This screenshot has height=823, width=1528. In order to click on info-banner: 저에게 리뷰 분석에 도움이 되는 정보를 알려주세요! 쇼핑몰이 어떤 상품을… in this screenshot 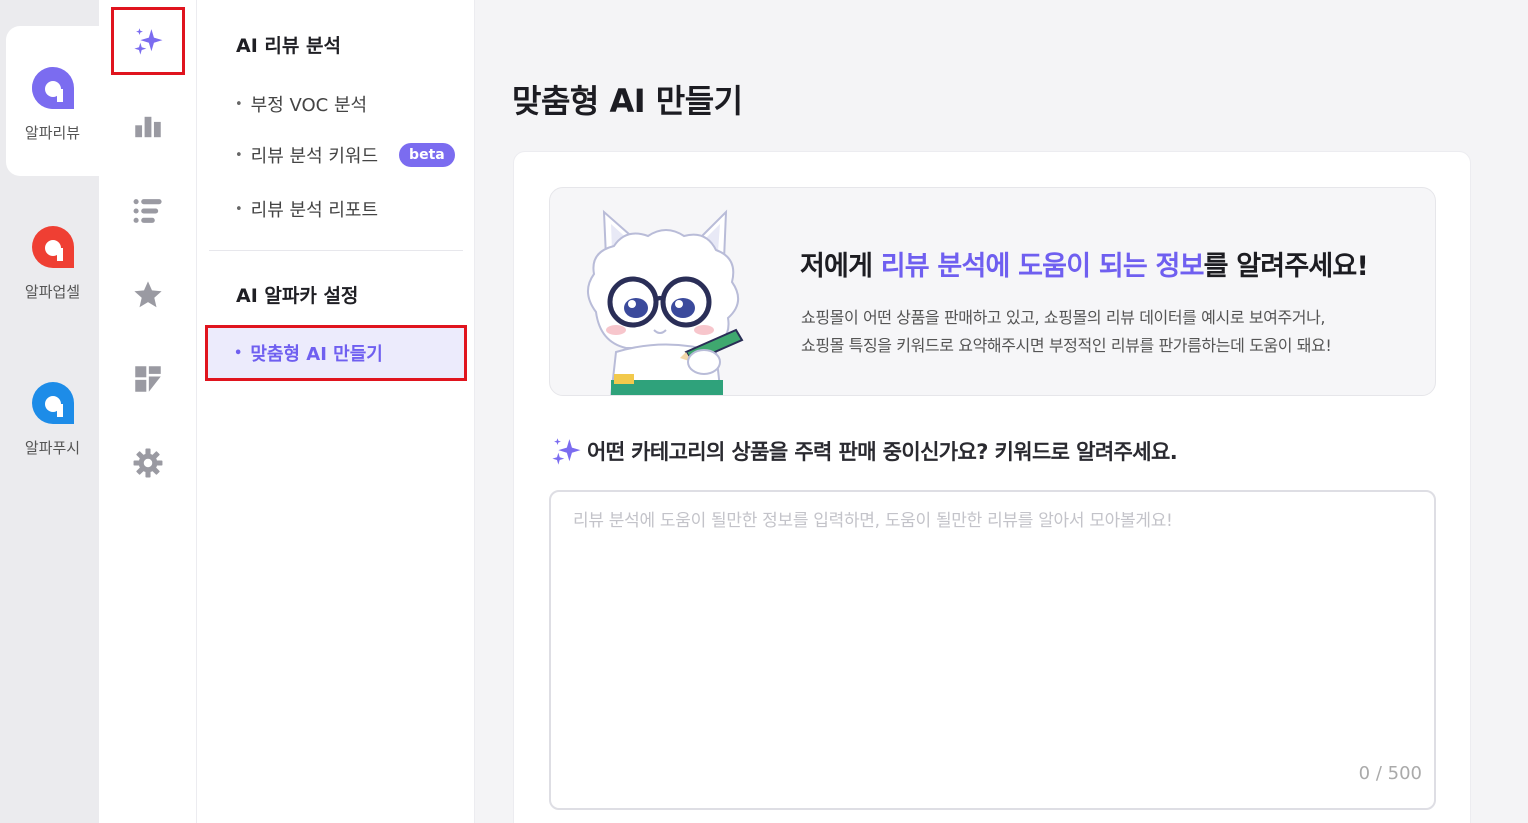, I will do `click(992, 291)`.